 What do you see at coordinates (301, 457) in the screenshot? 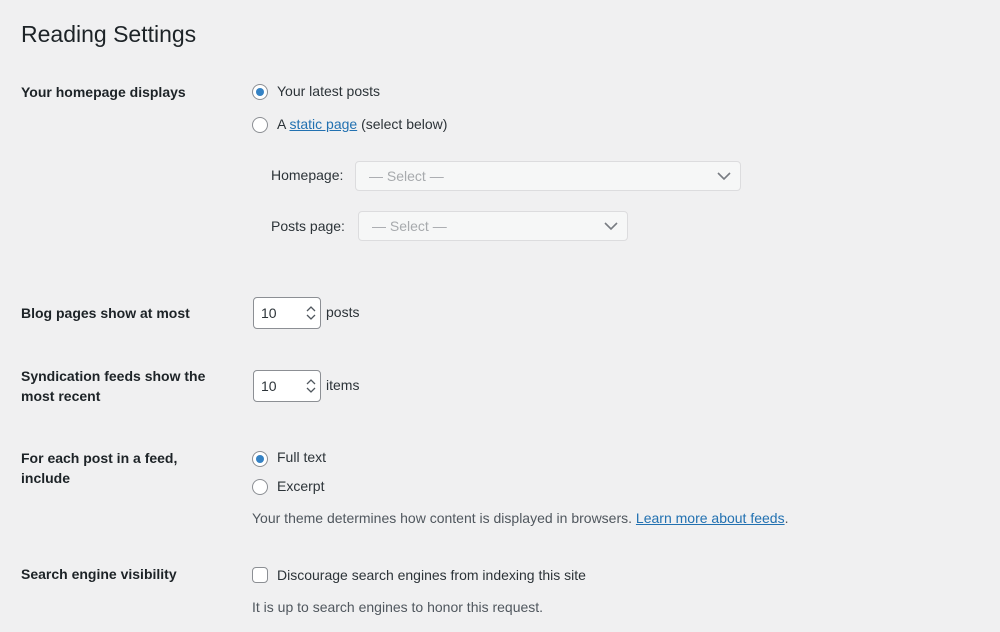
I see `radio-full-text-label: Full text` at bounding box center [301, 457].